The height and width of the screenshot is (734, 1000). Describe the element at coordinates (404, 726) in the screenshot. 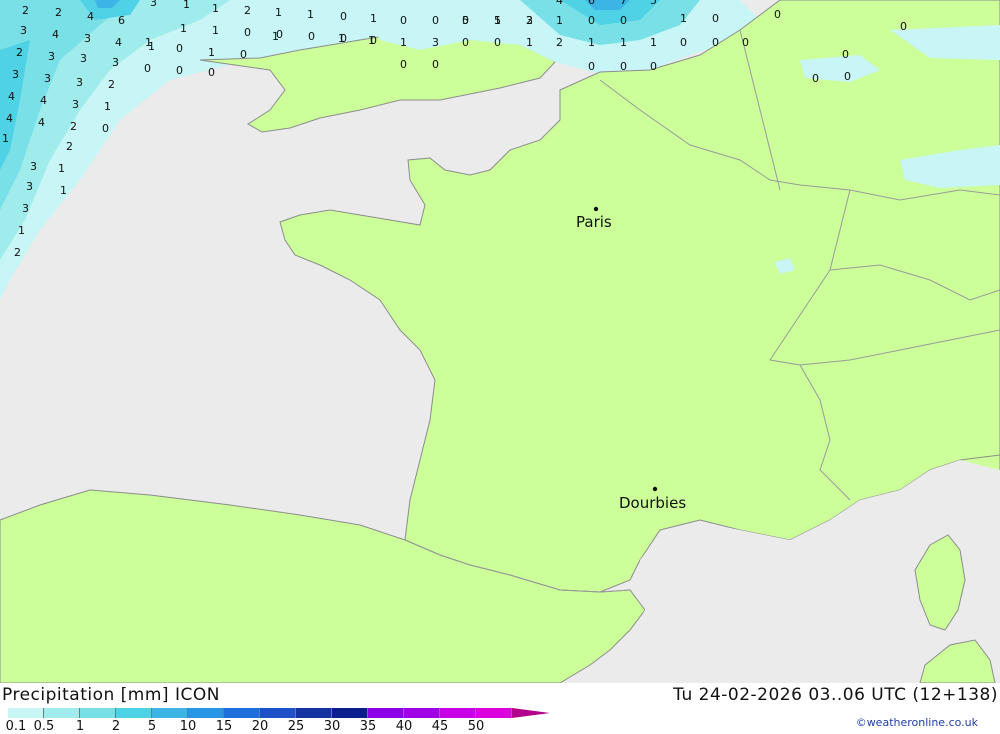

I see `legend-tick-label: 40` at that location.